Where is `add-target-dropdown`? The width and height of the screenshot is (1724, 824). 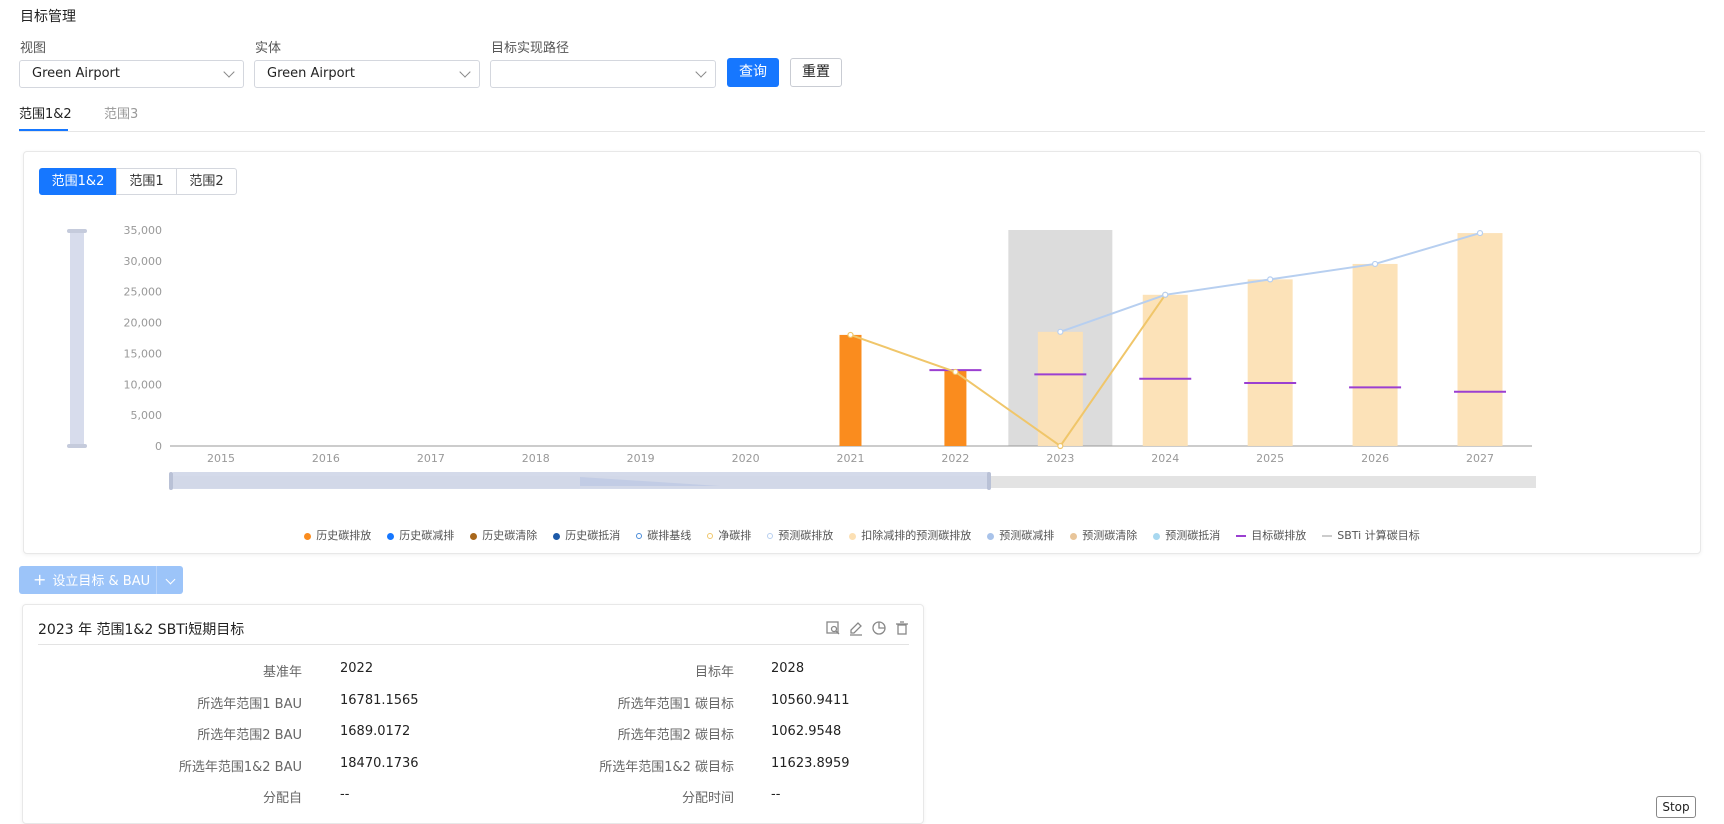
add-target-dropdown is located at coordinates (169, 580).